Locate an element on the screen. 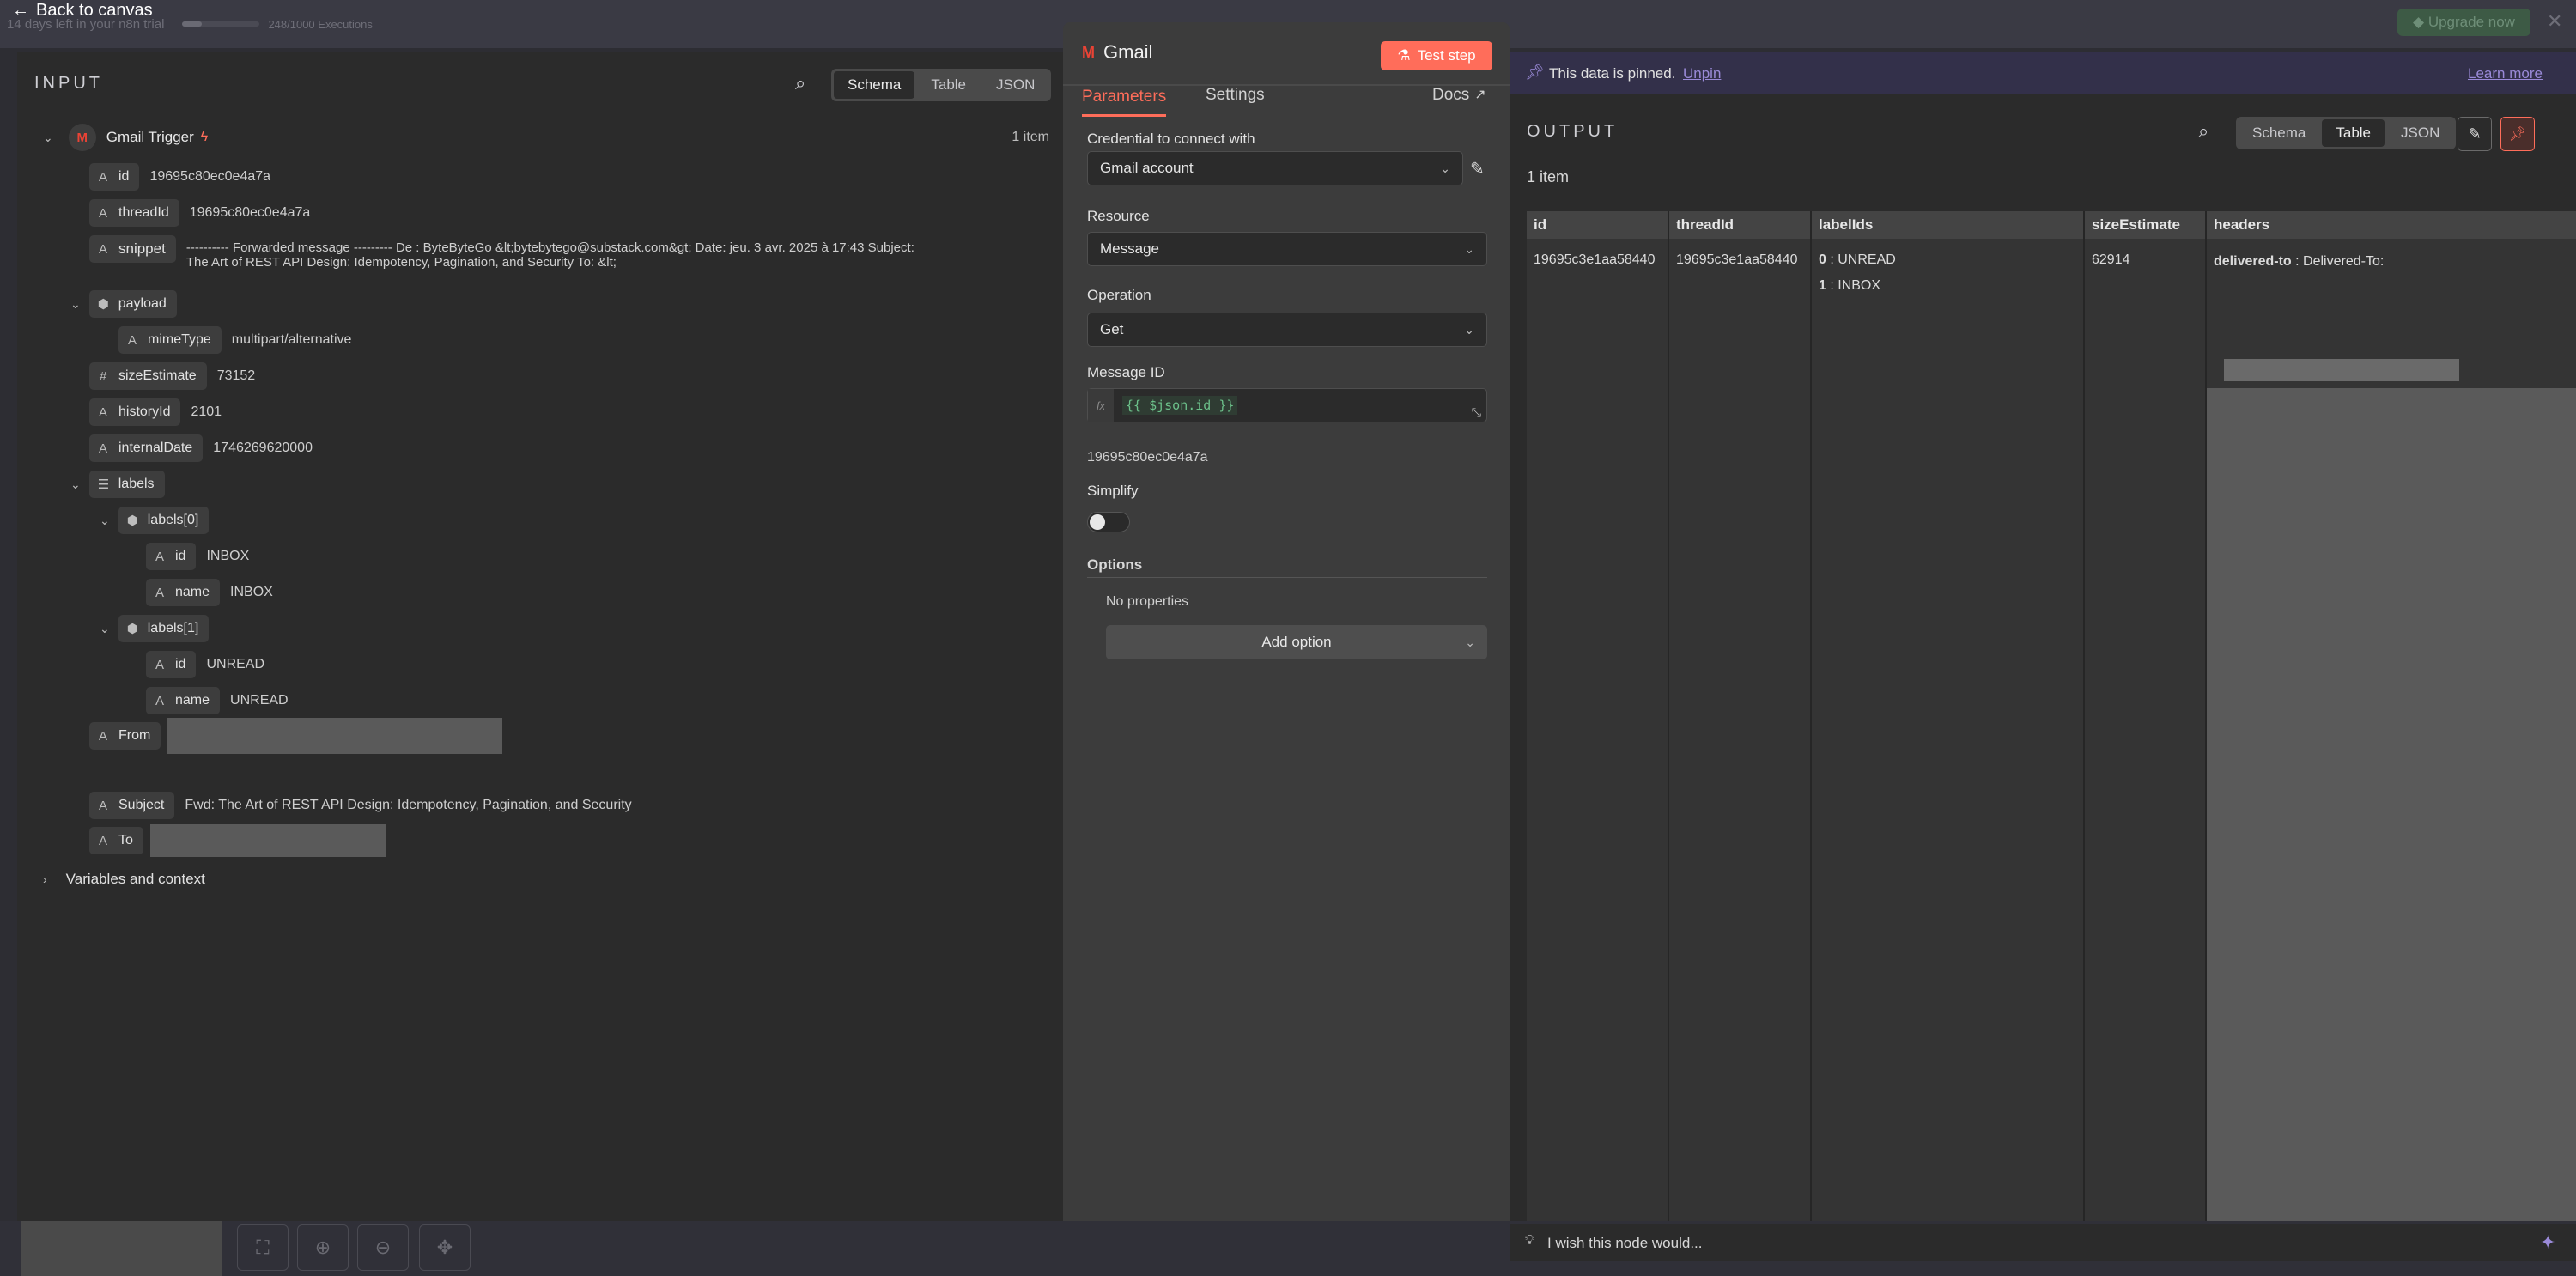  output-item-count: 1 item is located at coordinates (1548, 176).